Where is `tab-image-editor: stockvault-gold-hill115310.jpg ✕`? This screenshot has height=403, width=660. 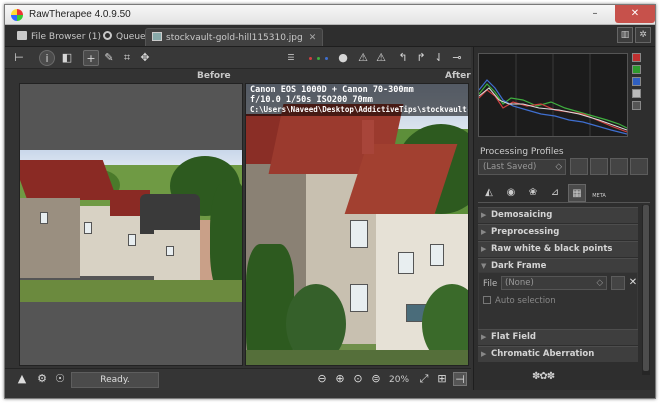 tab-image-editor: stockvault-gold-hill115310.jpg ✕ is located at coordinates (234, 37).